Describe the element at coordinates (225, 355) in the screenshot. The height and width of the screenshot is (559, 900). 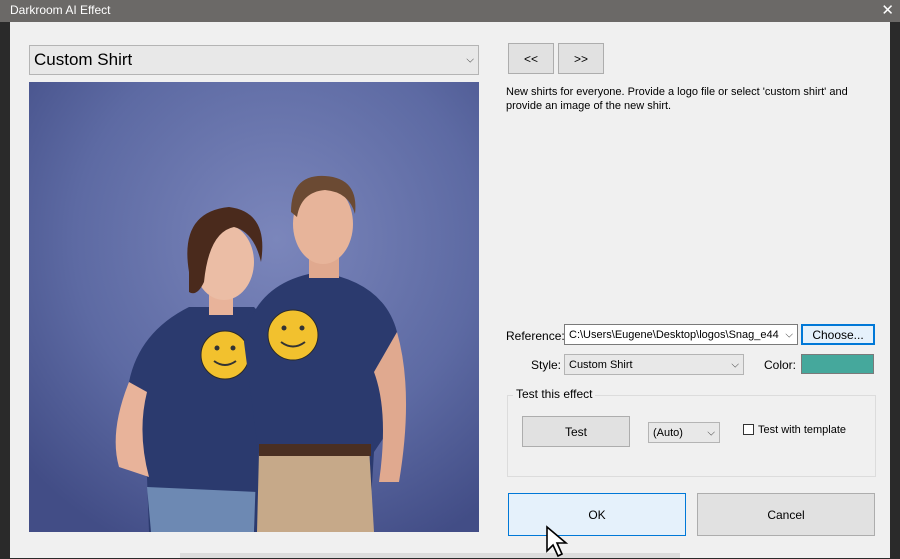
I see `smiley-left` at that location.